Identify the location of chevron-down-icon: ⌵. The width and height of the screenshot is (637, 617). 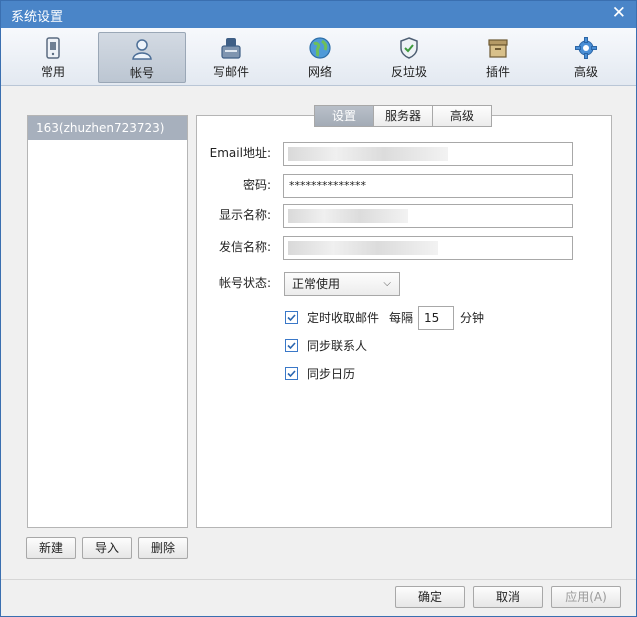
(387, 283).